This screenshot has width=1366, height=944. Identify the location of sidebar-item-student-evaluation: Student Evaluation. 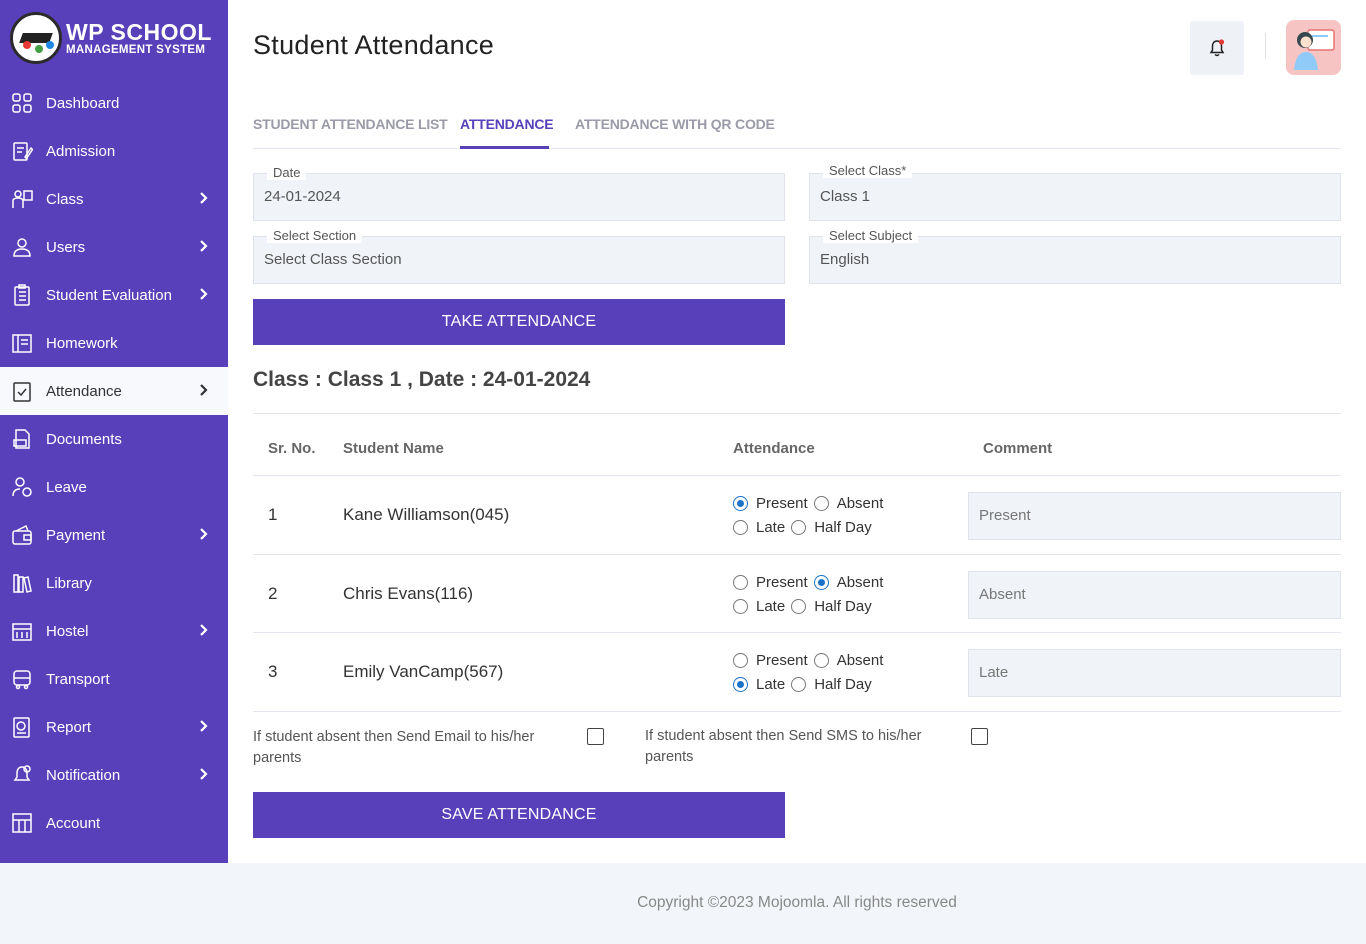
(114, 295).